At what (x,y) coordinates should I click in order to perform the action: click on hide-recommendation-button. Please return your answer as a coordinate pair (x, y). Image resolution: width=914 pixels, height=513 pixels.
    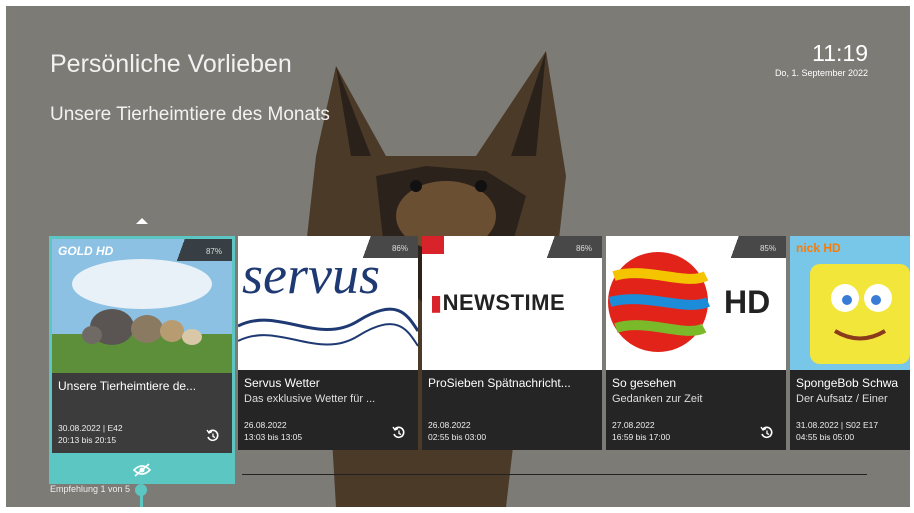
    Looking at the image, I should click on (142, 470).